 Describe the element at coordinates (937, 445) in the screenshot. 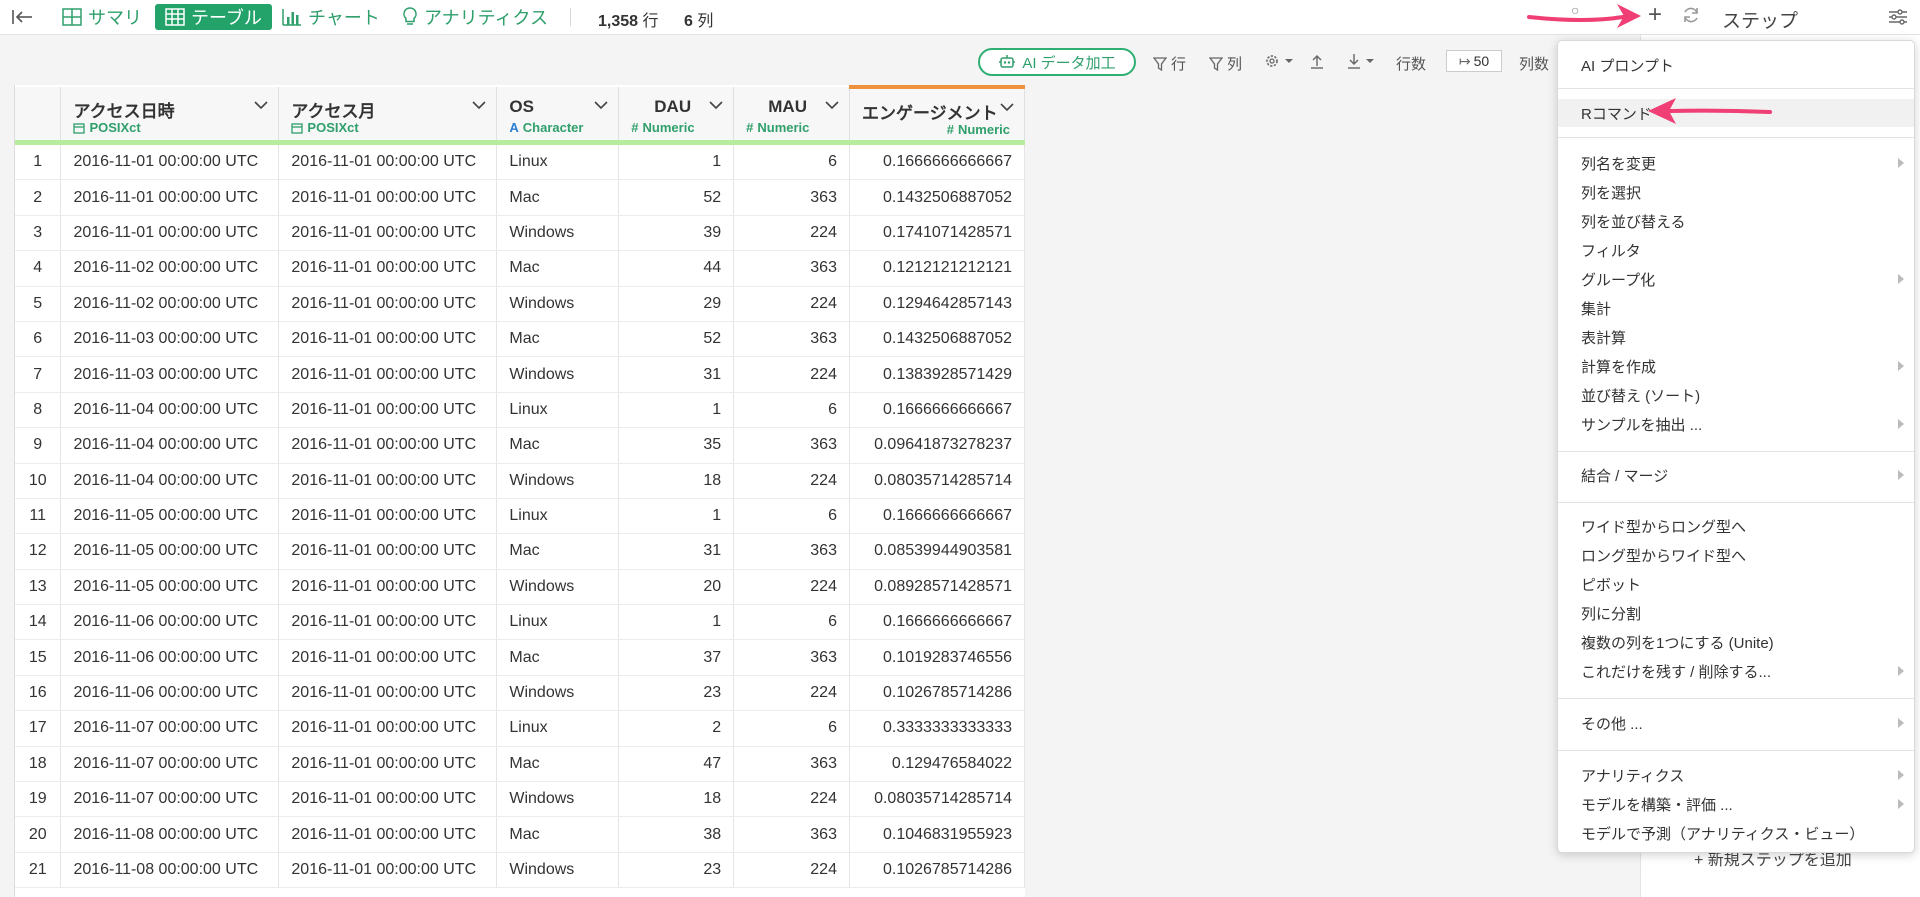

I see `table-cell: 0.09641873278237` at that location.